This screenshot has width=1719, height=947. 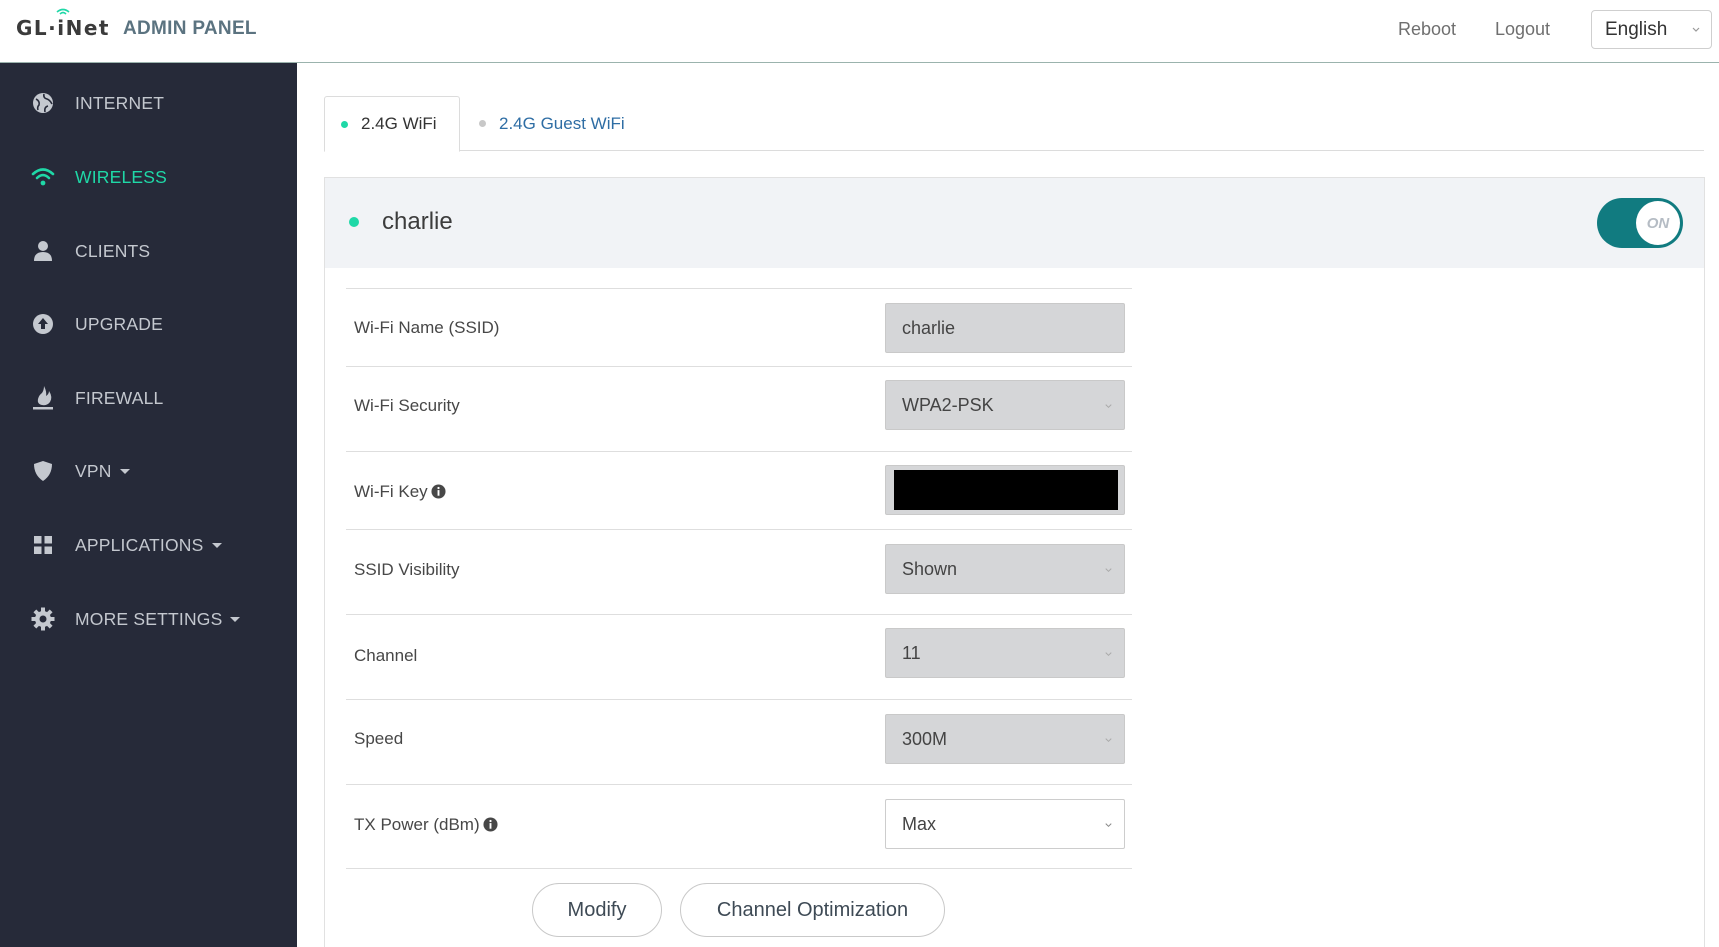 What do you see at coordinates (43, 324) in the screenshot?
I see `upload-icon` at bounding box center [43, 324].